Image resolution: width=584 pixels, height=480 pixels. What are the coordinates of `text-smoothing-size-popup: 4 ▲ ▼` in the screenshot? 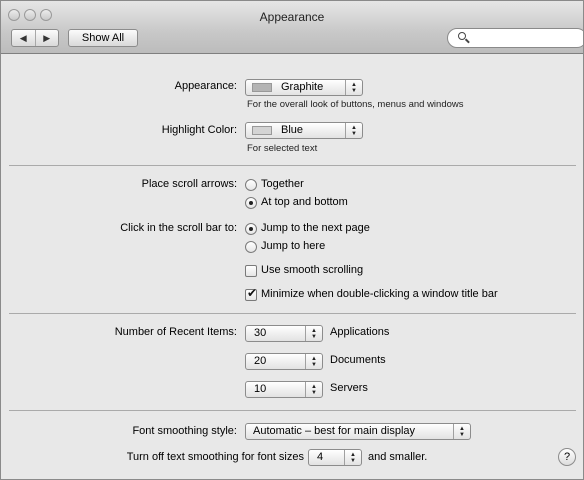 It's located at (335, 457).